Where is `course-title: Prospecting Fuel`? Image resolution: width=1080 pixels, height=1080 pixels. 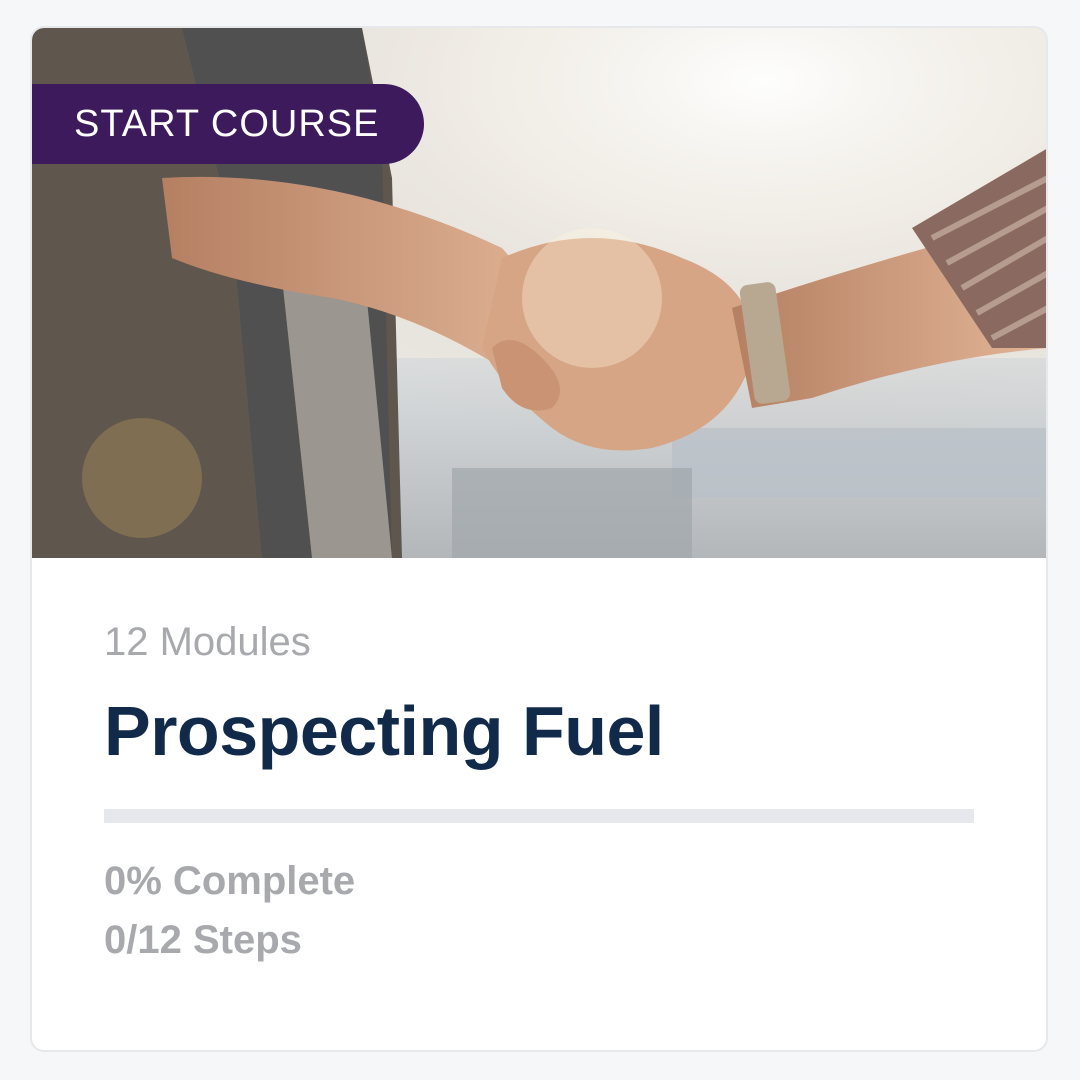 course-title: Prospecting Fuel is located at coordinates (539, 731).